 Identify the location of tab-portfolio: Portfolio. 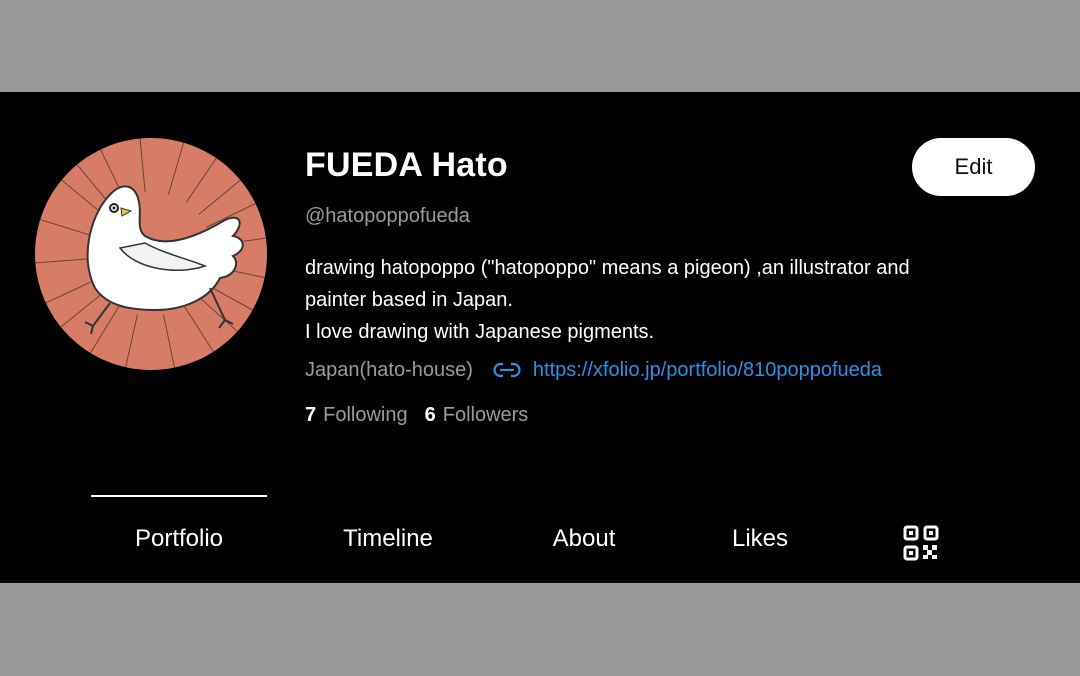
(179, 539).